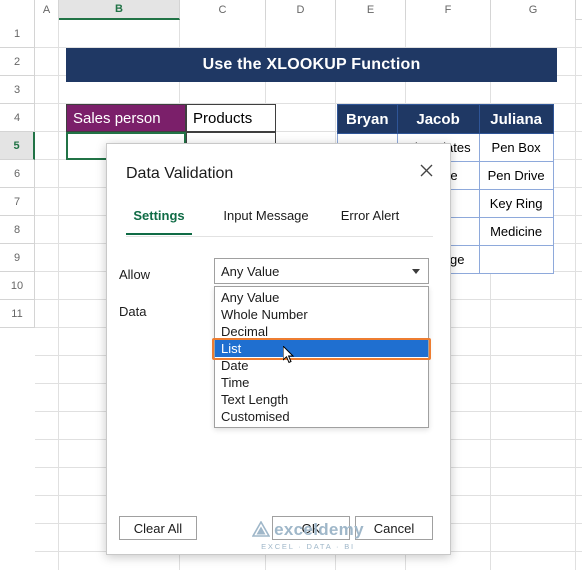  I want to click on column-header-g: G, so click(533, 10).